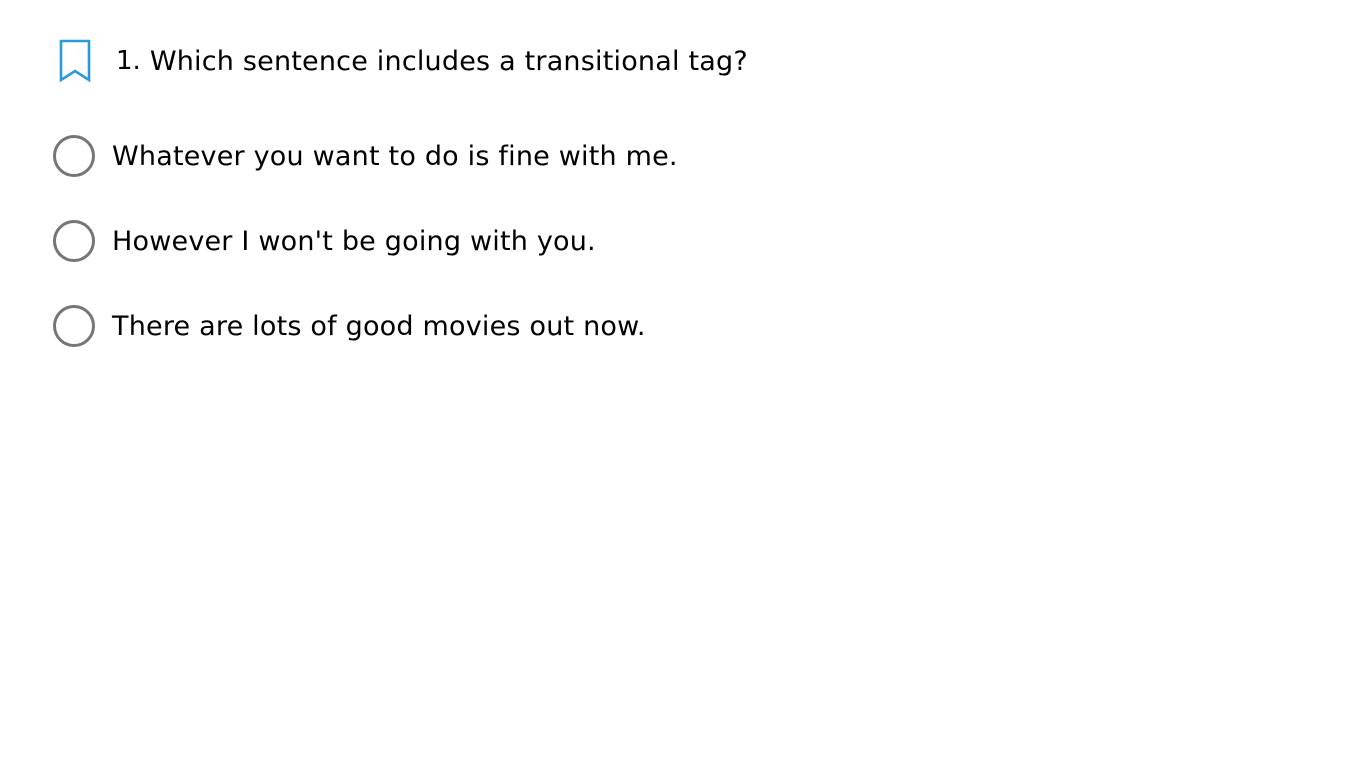 The height and width of the screenshot is (768, 1366). I want to click on answer-option-1: Whatever you want to do is fine with me., so click(365, 156).